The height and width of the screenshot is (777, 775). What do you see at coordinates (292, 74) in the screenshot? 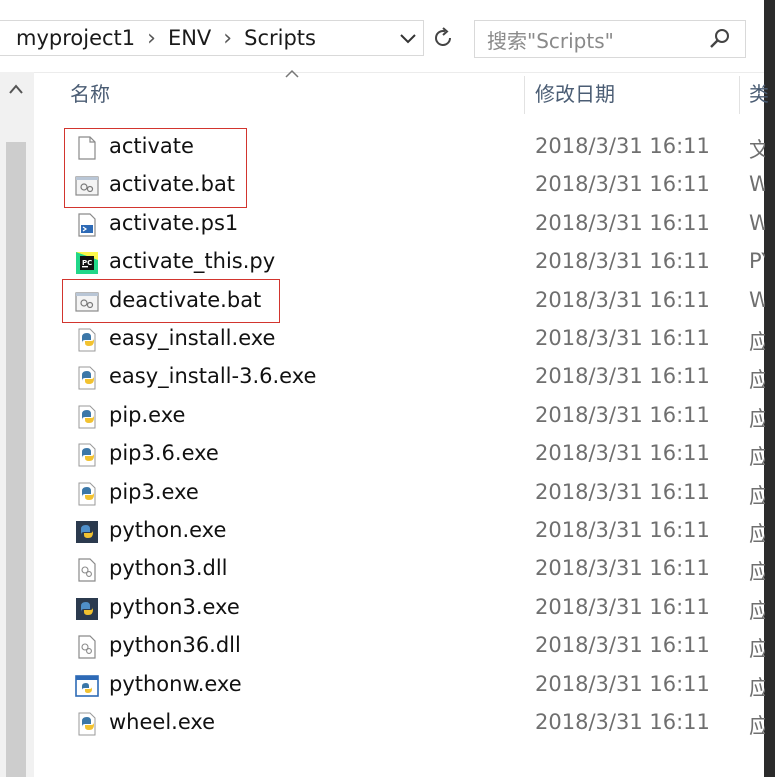
I see `sort-ascending-icon` at bounding box center [292, 74].